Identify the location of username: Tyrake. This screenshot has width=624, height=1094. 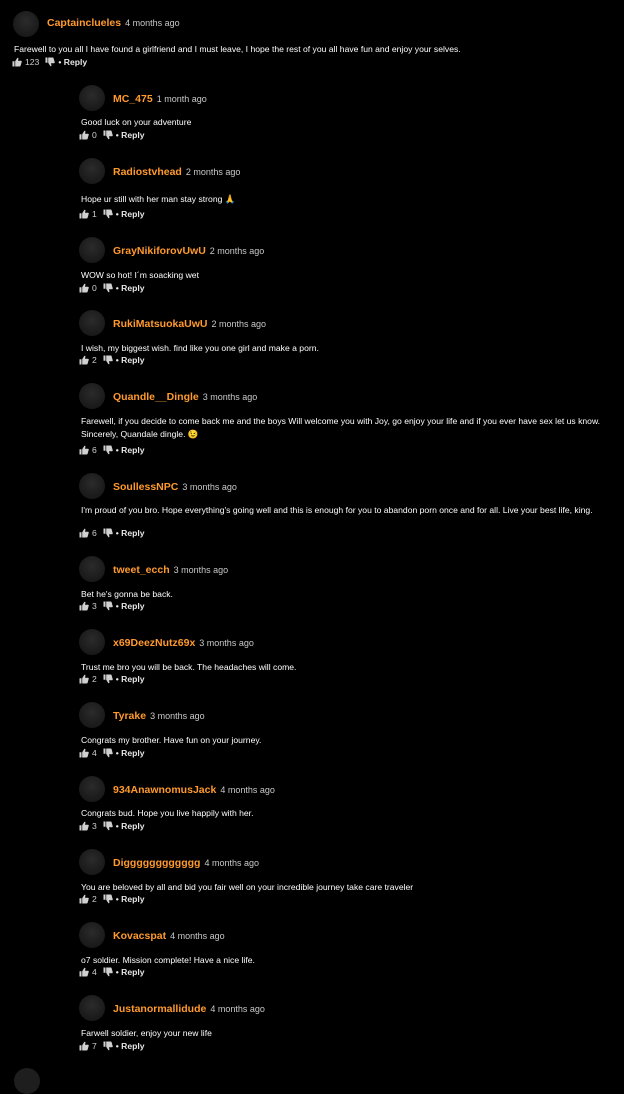
(129, 716).